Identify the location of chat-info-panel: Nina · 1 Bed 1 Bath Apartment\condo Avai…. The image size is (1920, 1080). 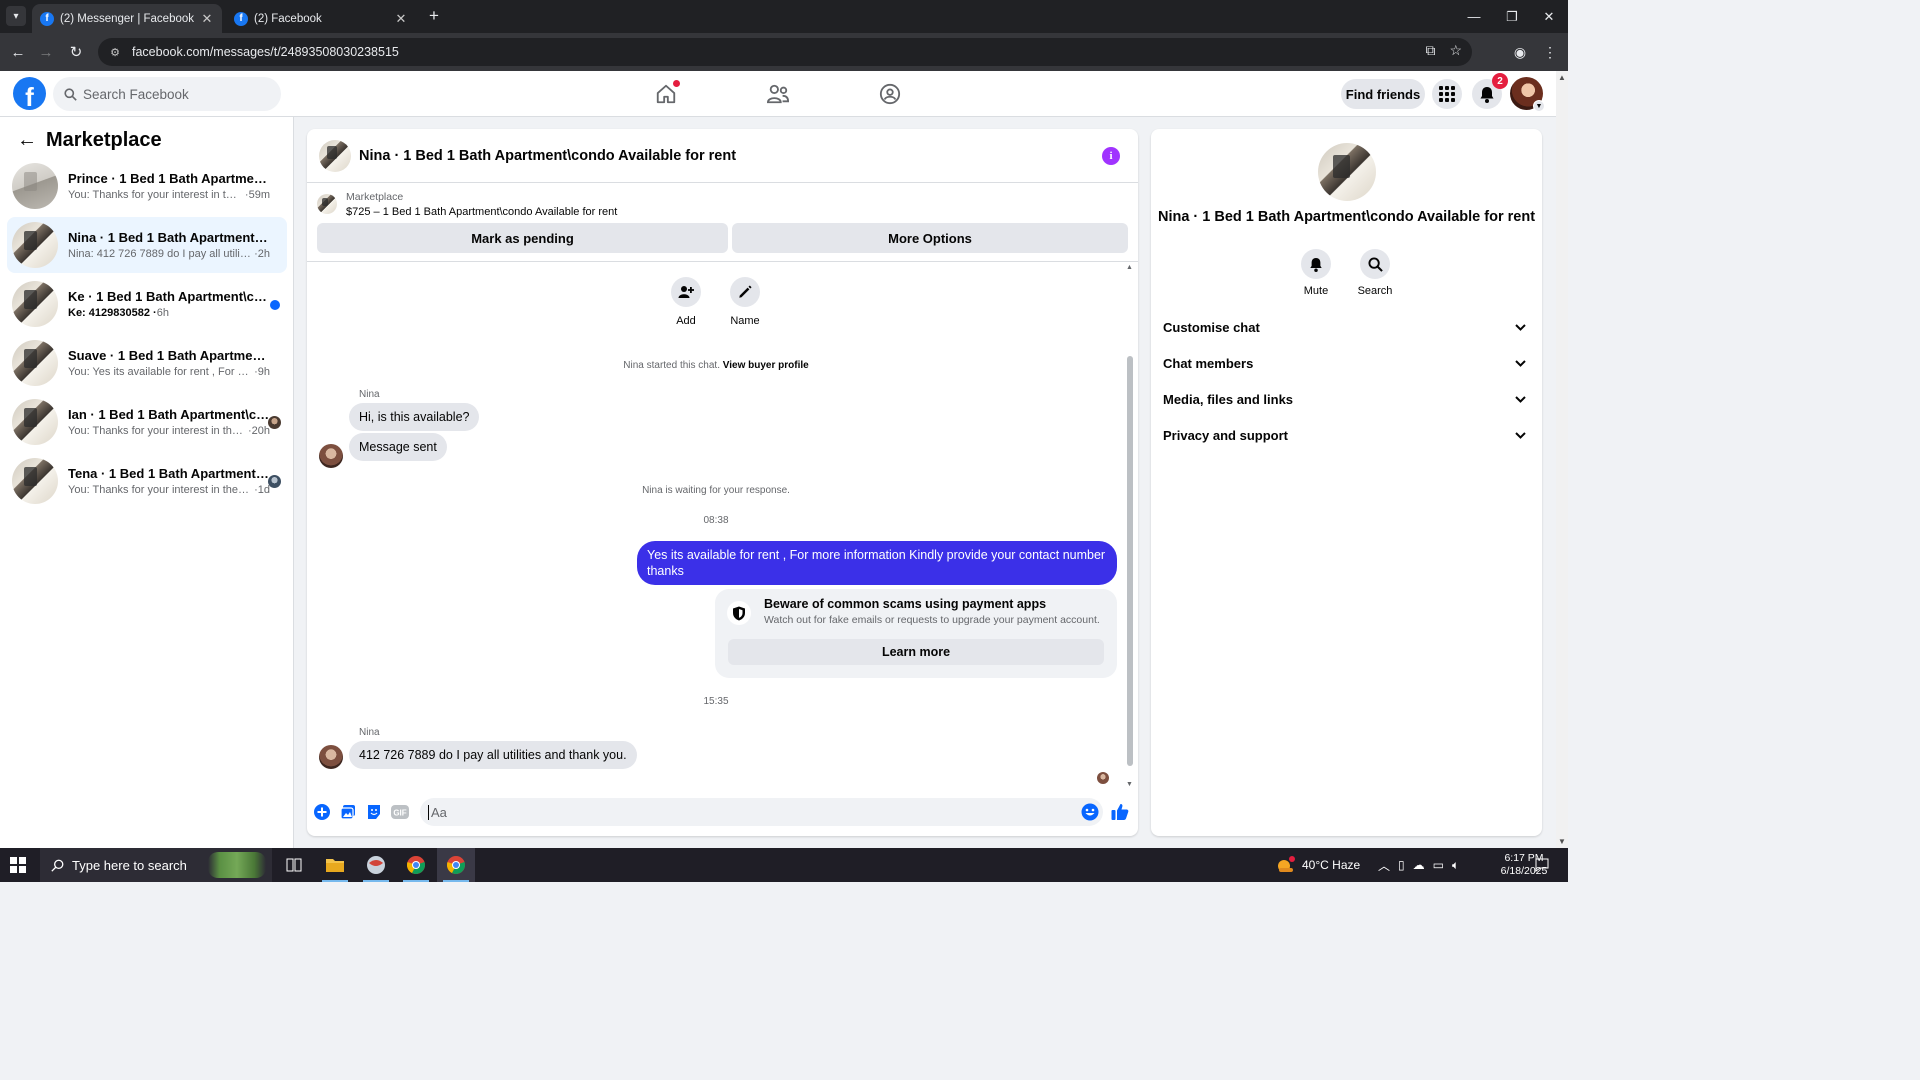
(1346, 482).